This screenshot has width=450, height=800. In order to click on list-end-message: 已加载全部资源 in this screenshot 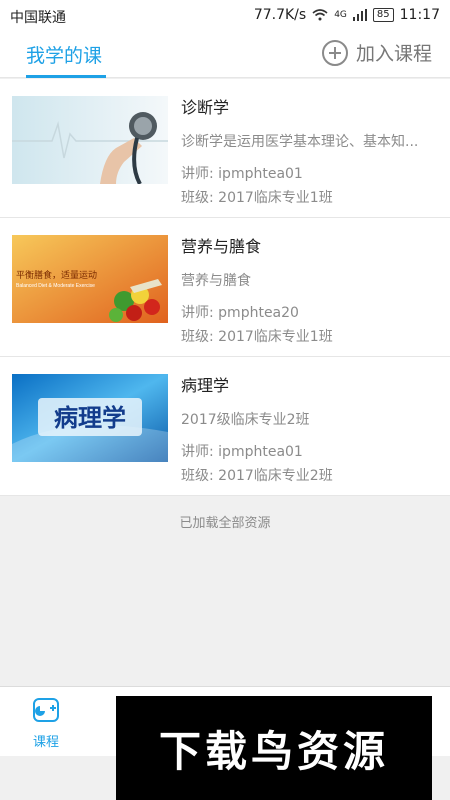, I will do `click(225, 523)`.